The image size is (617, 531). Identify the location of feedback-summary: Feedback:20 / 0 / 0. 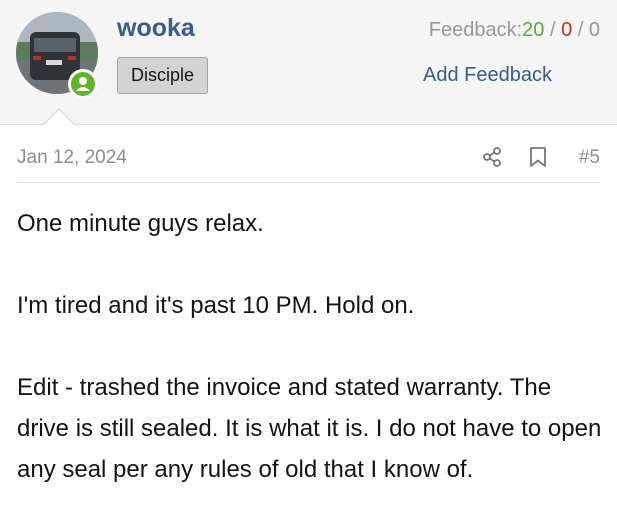
(514, 30).